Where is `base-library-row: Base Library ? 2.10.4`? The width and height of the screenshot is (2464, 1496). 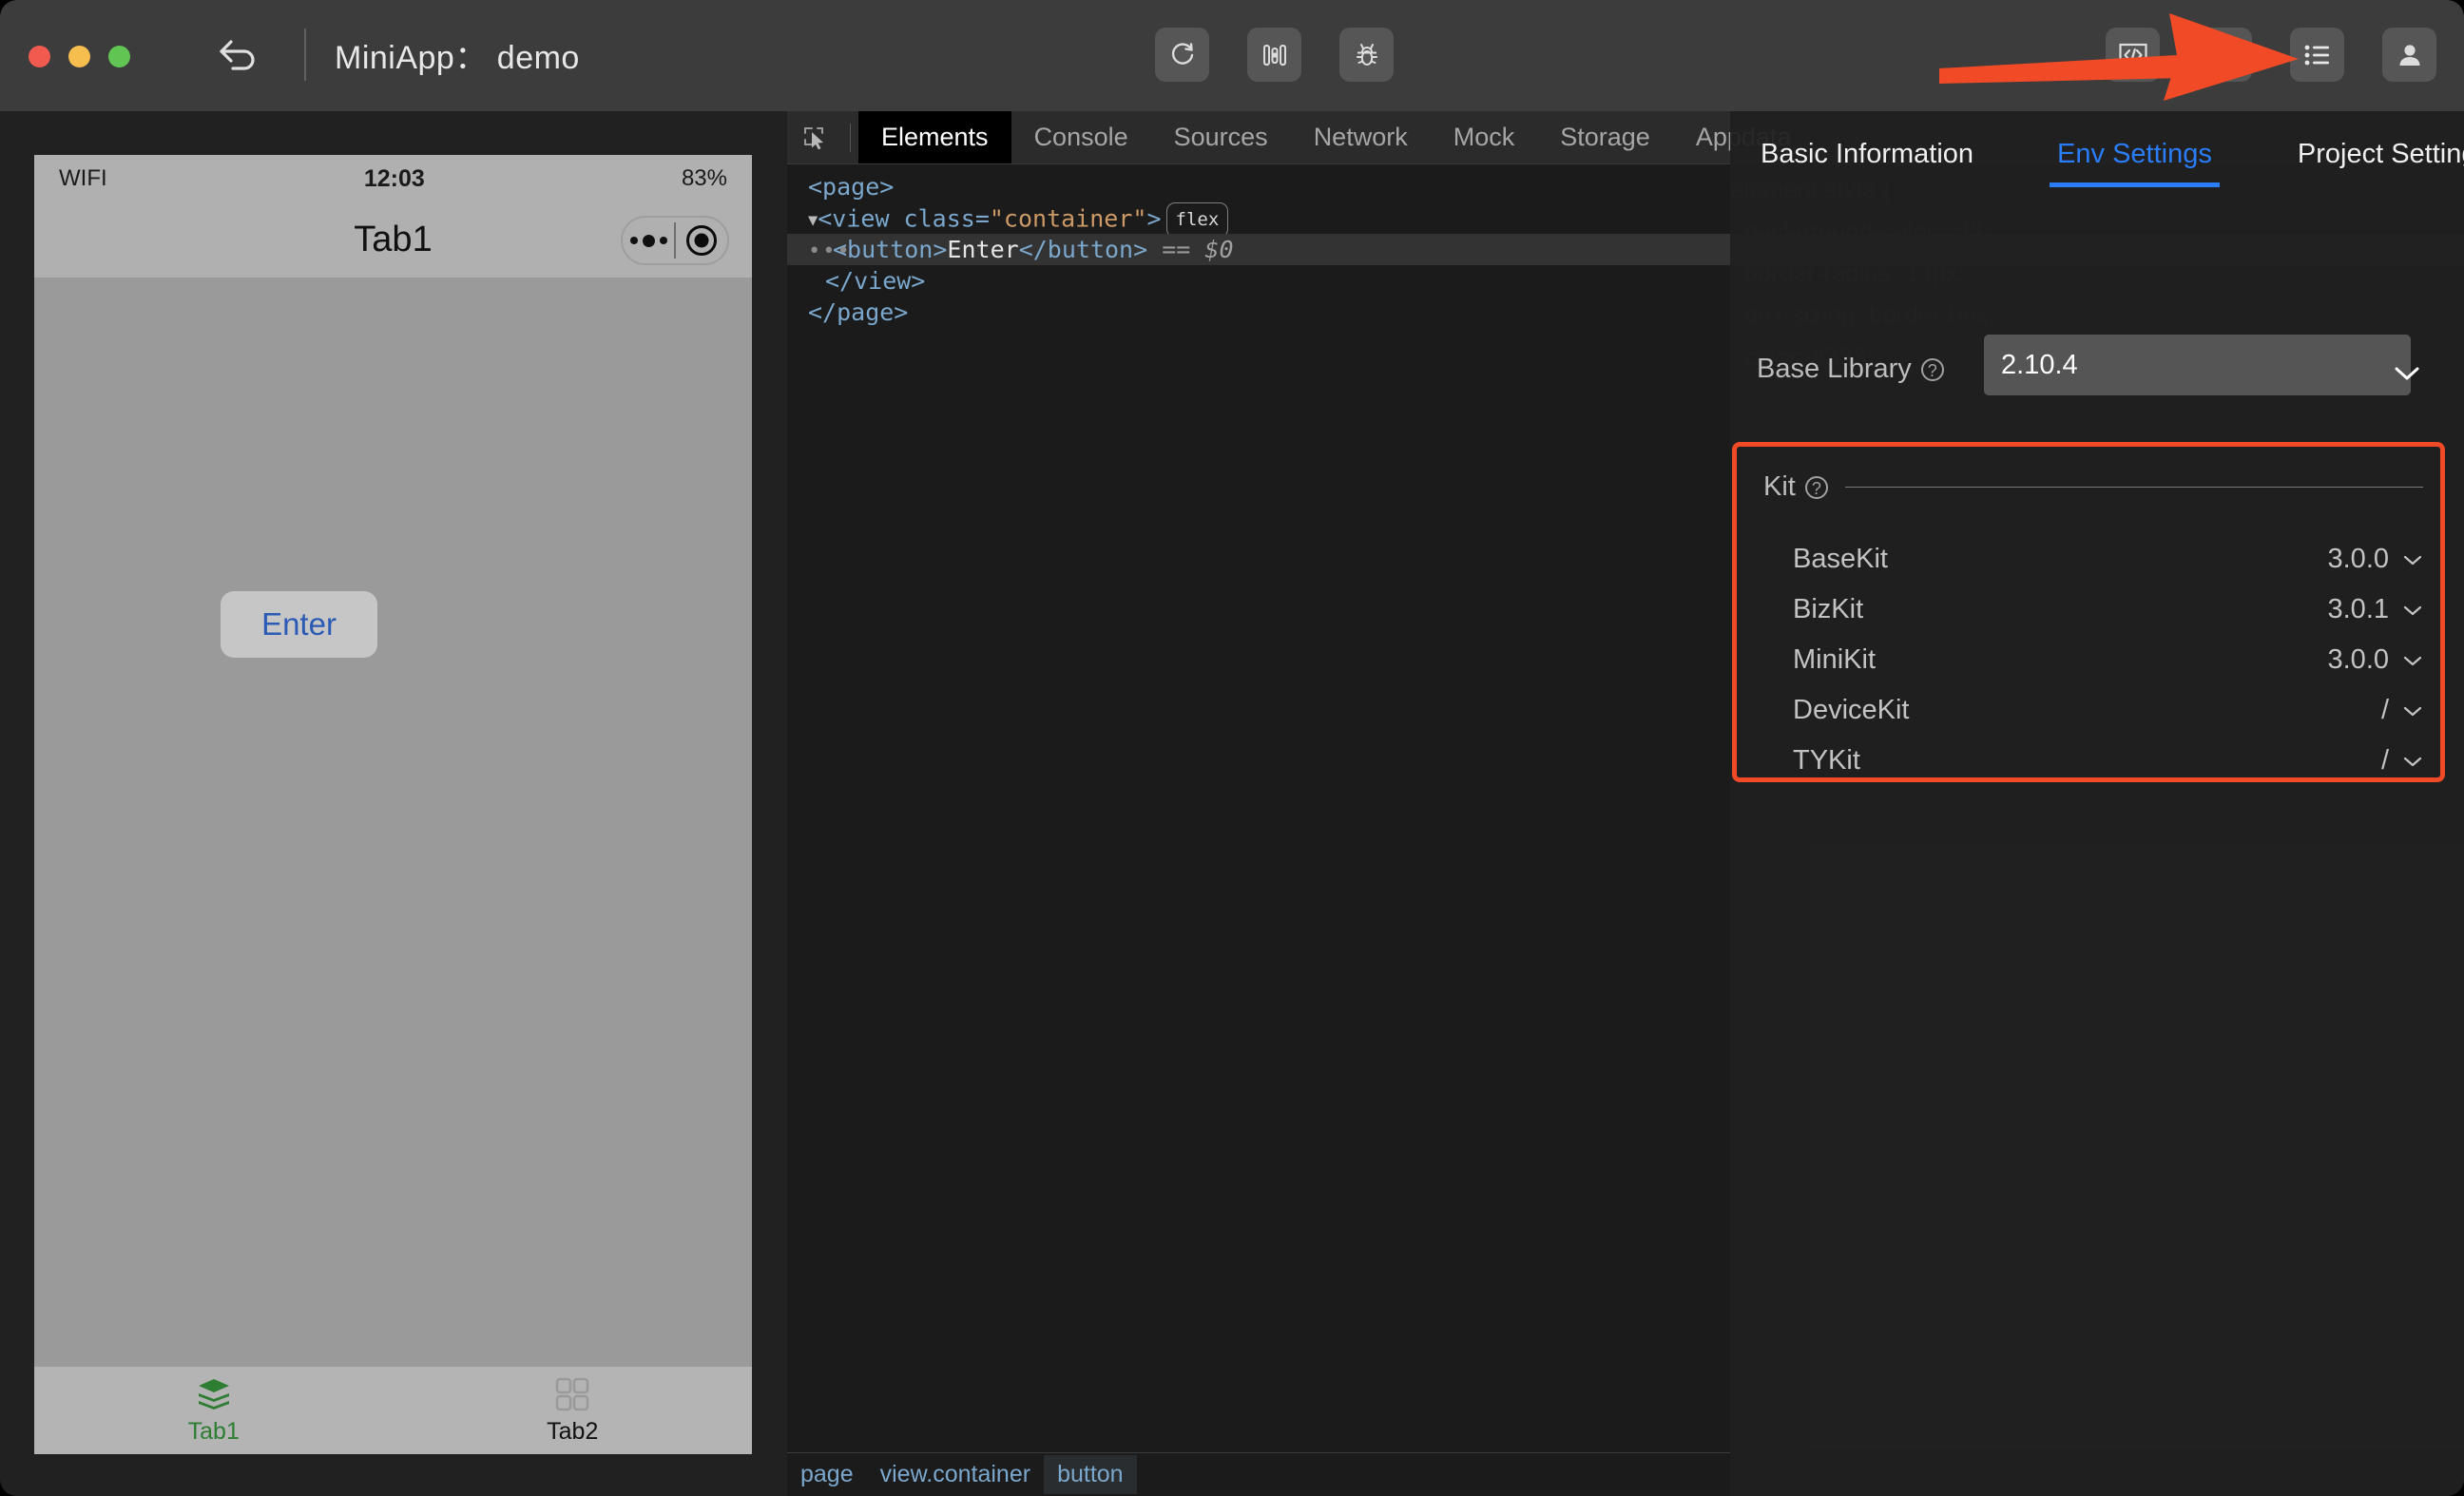
base-library-row: Base Library ? 2.10.4 is located at coordinates (2097, 365).